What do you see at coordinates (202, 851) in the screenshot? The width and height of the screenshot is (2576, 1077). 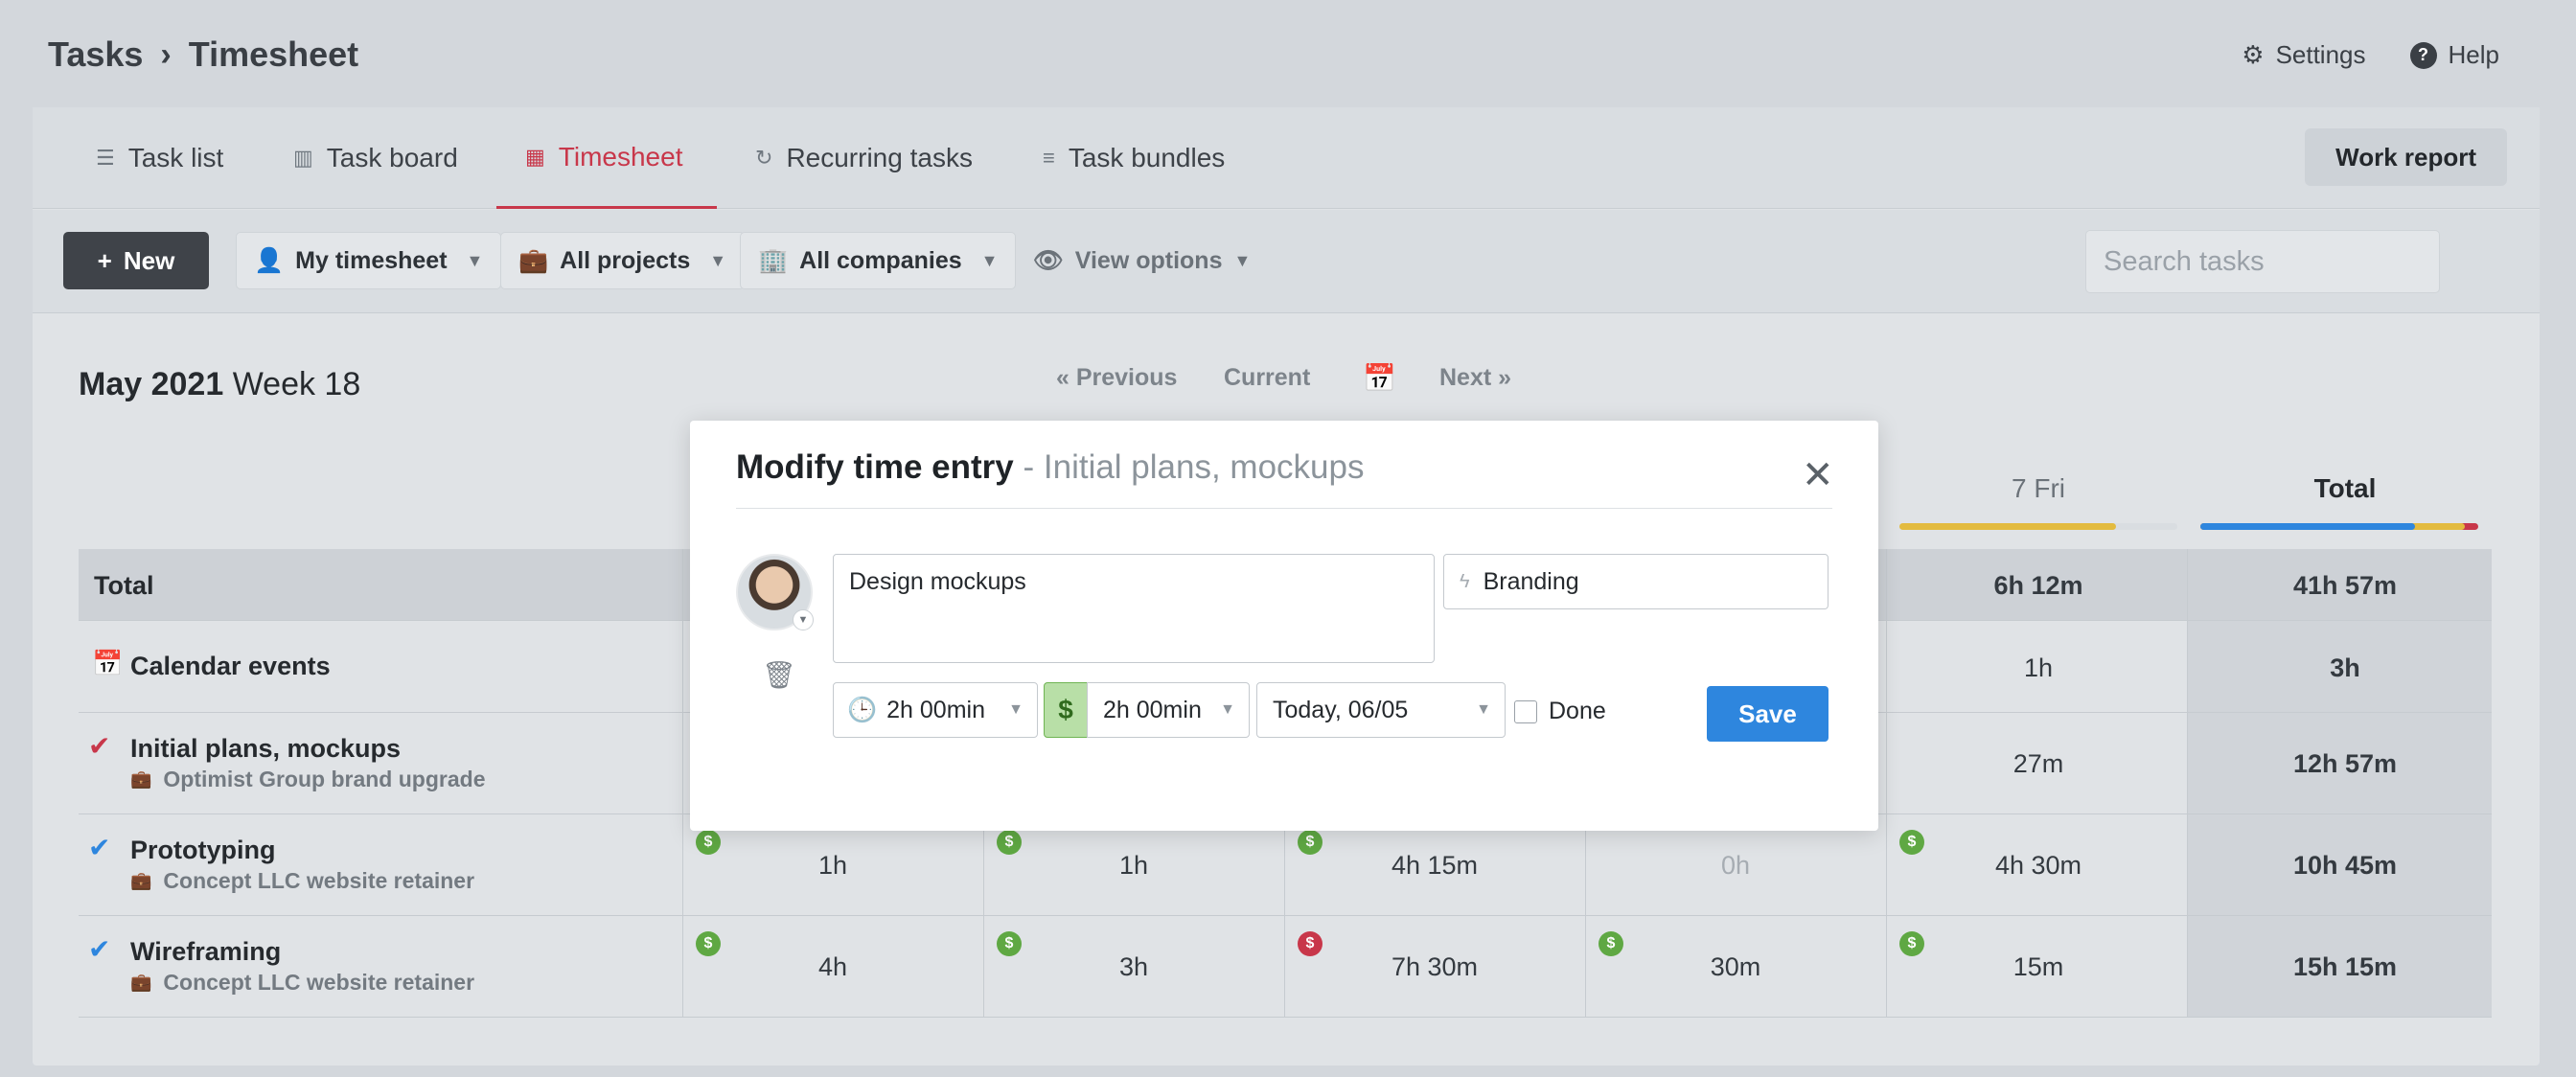 I see `task-label-prototyping: Prototyping` at bounding box center [202, 851].